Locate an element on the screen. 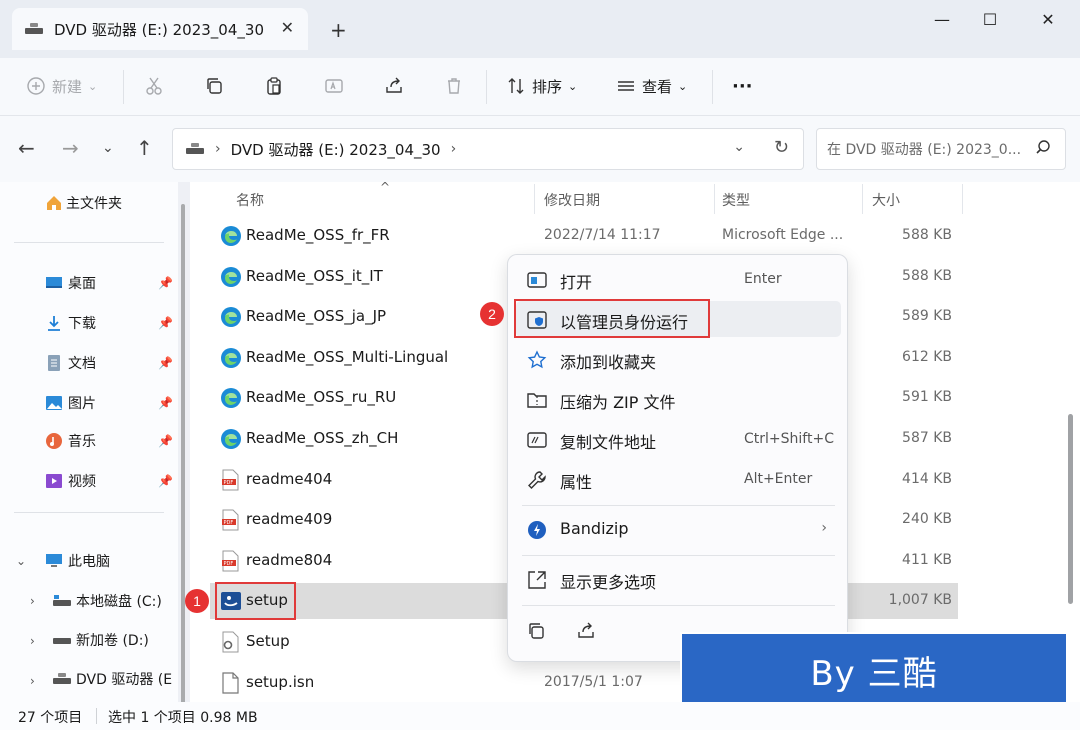 The width and height of the screenshot is (1080, 730). file-date: 2017/5/1 1:07 is located at coordinates (593, 681).